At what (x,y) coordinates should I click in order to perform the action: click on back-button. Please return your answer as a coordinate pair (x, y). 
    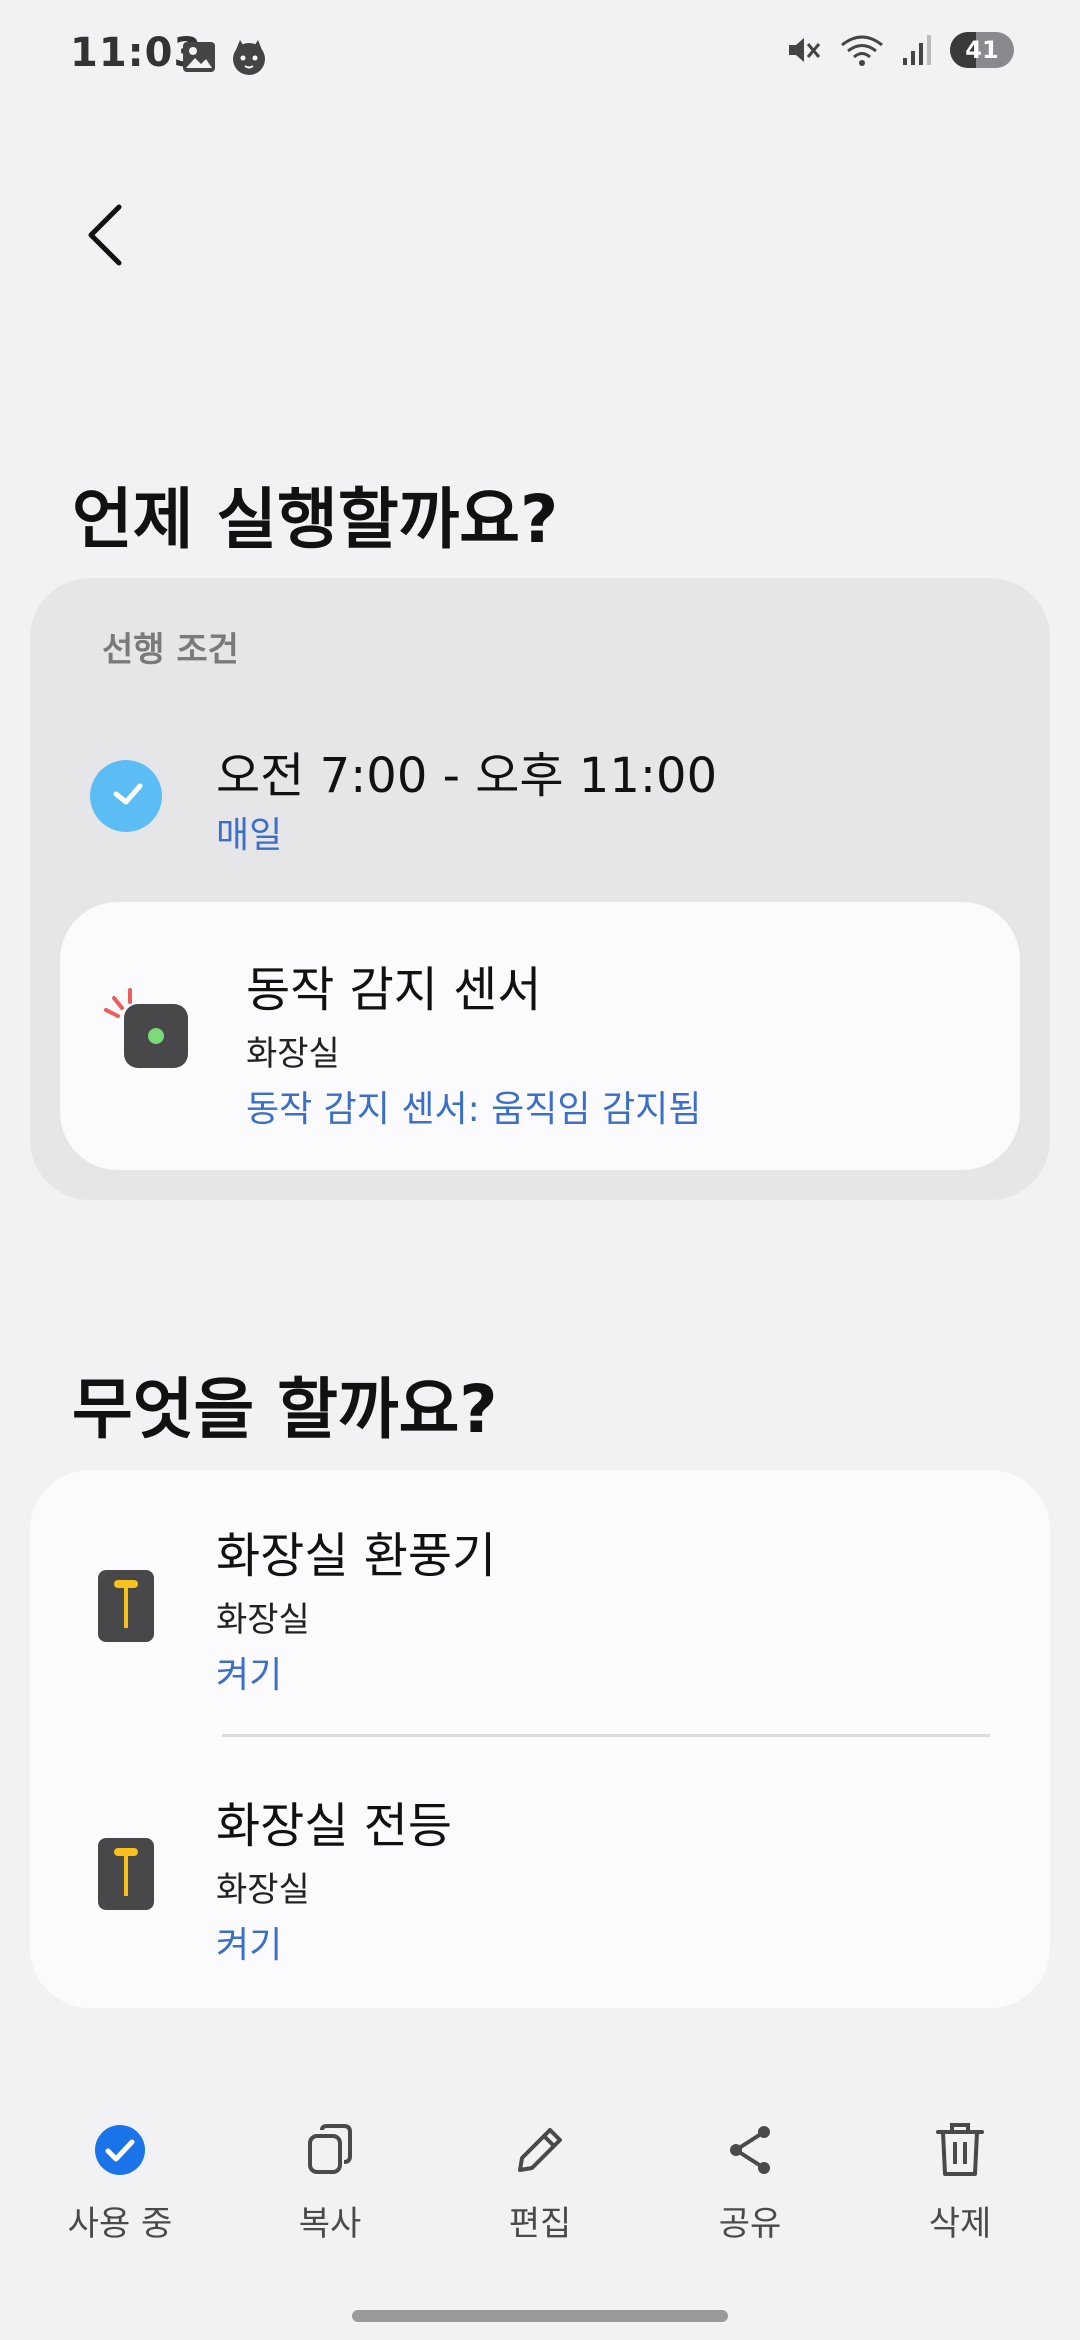
    Looking at the image, I should click on (105, 235).